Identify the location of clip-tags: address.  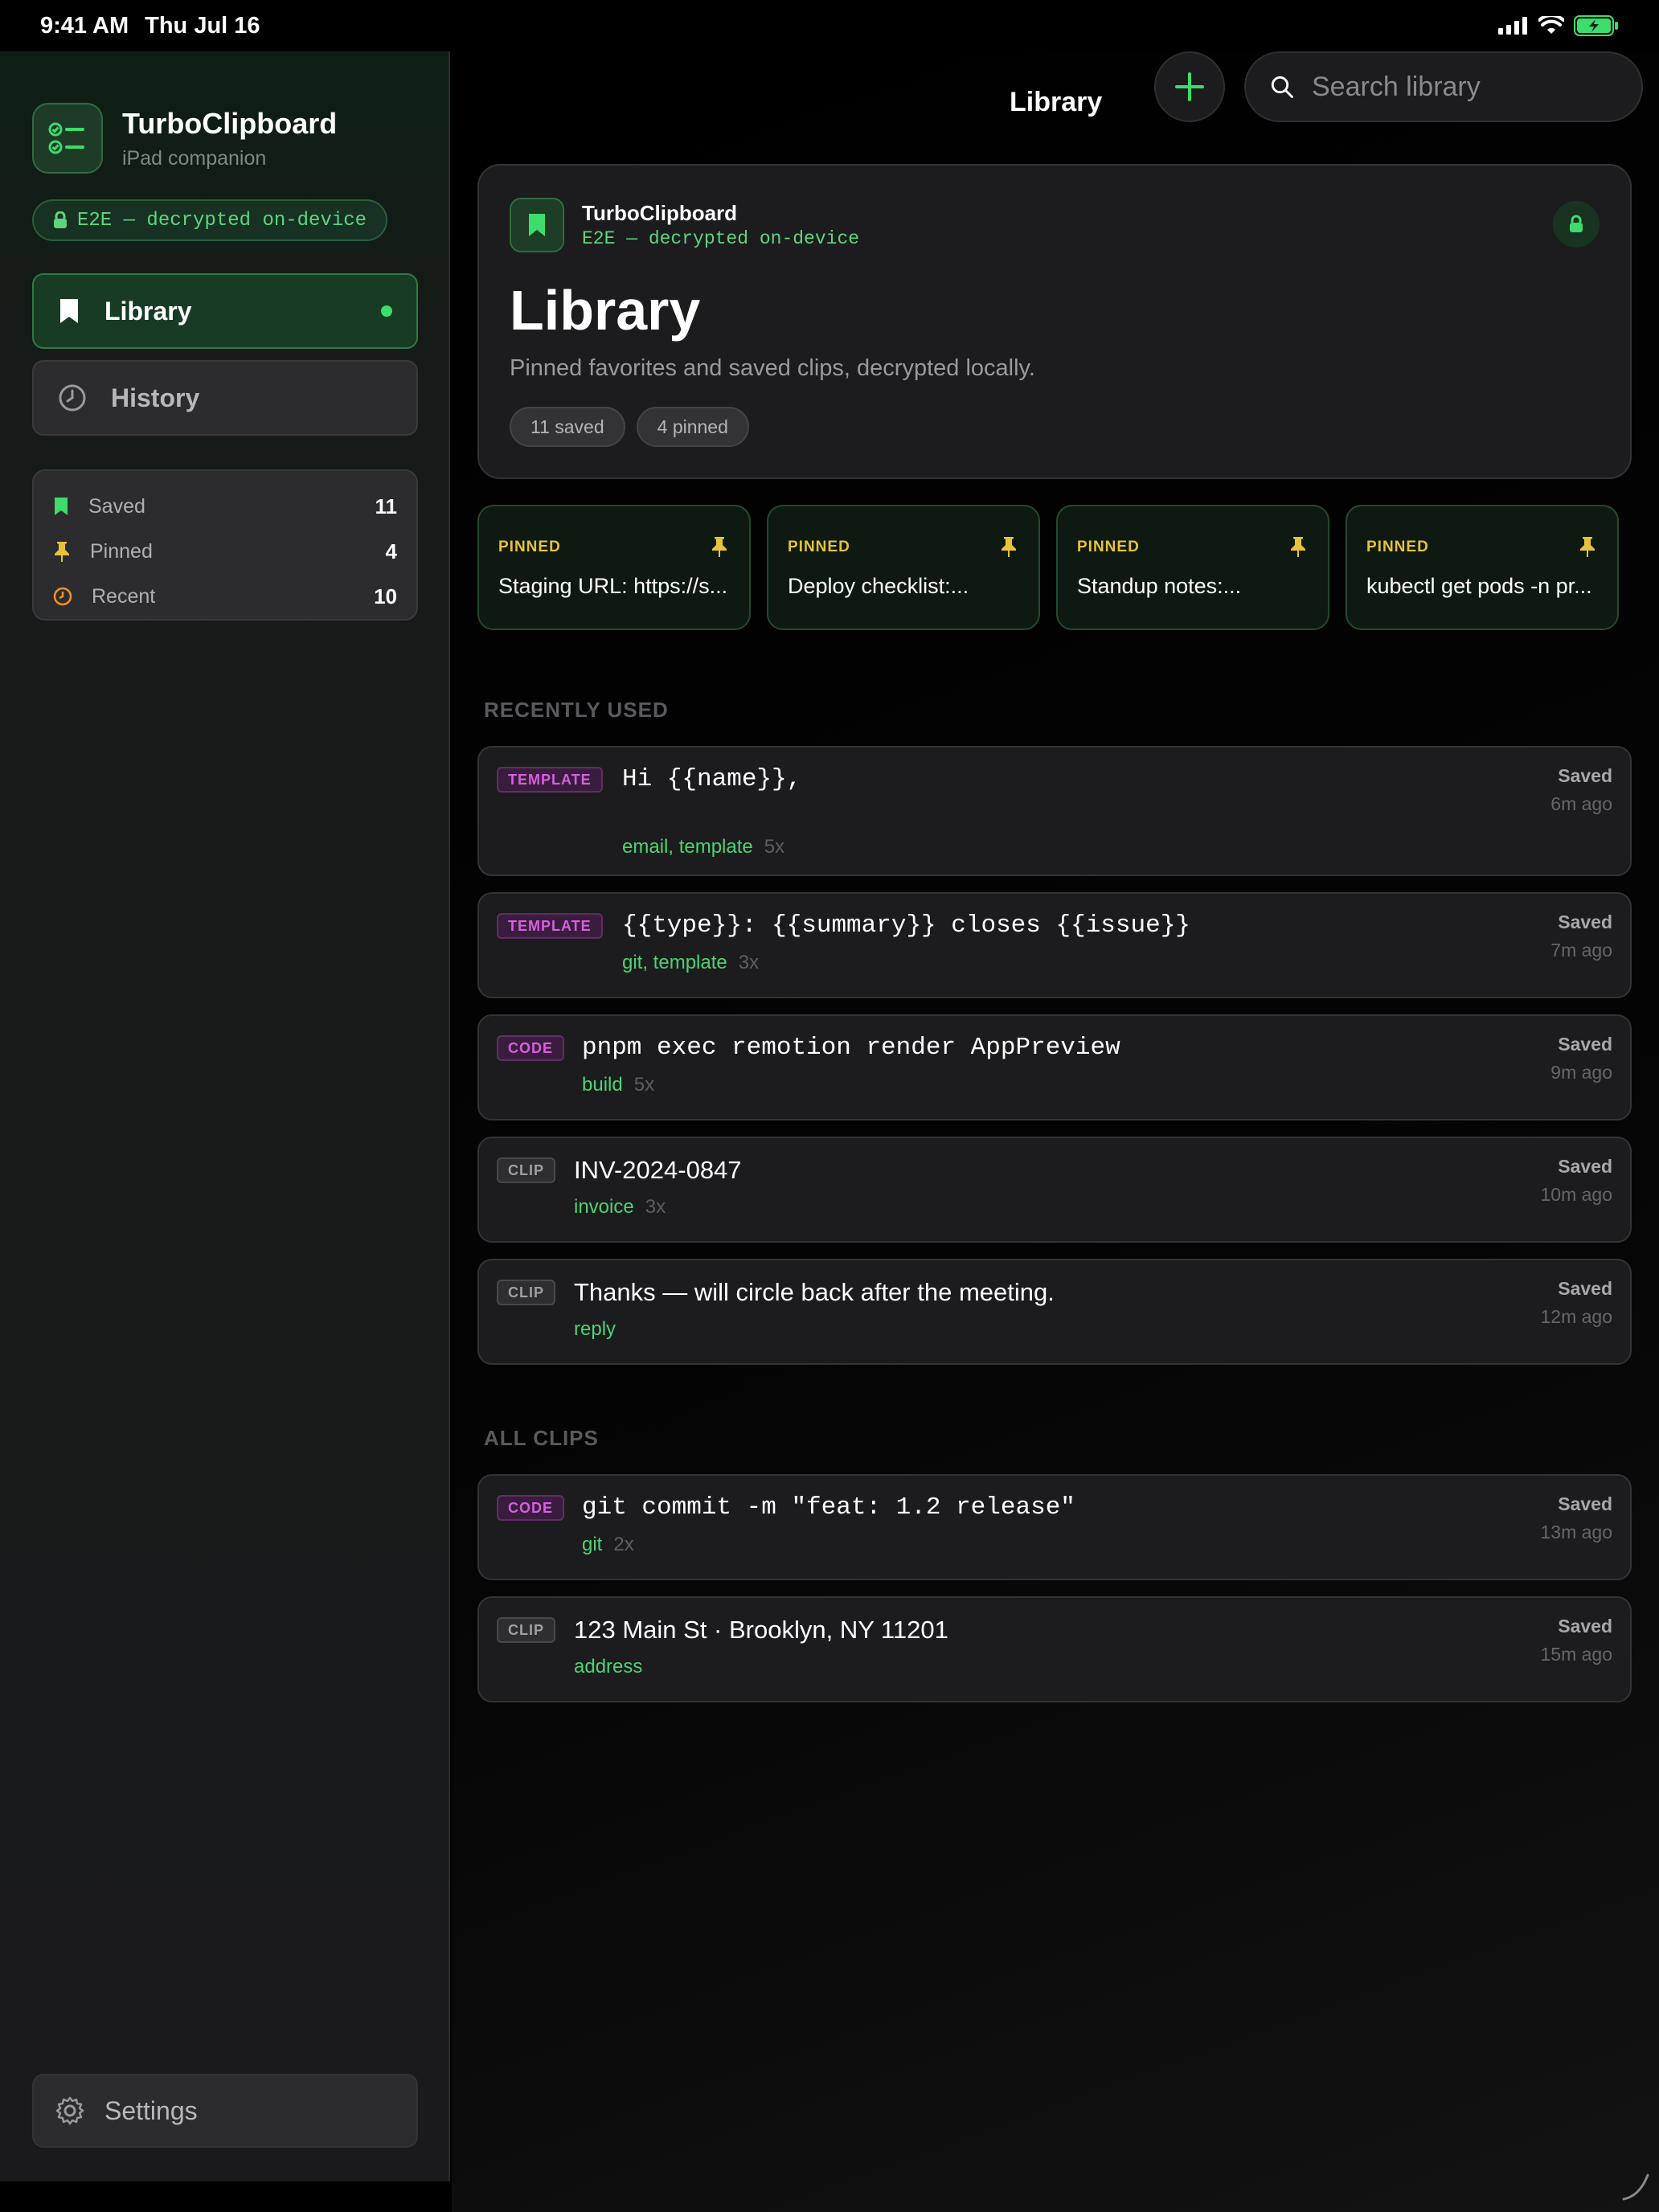
(608, 1666).